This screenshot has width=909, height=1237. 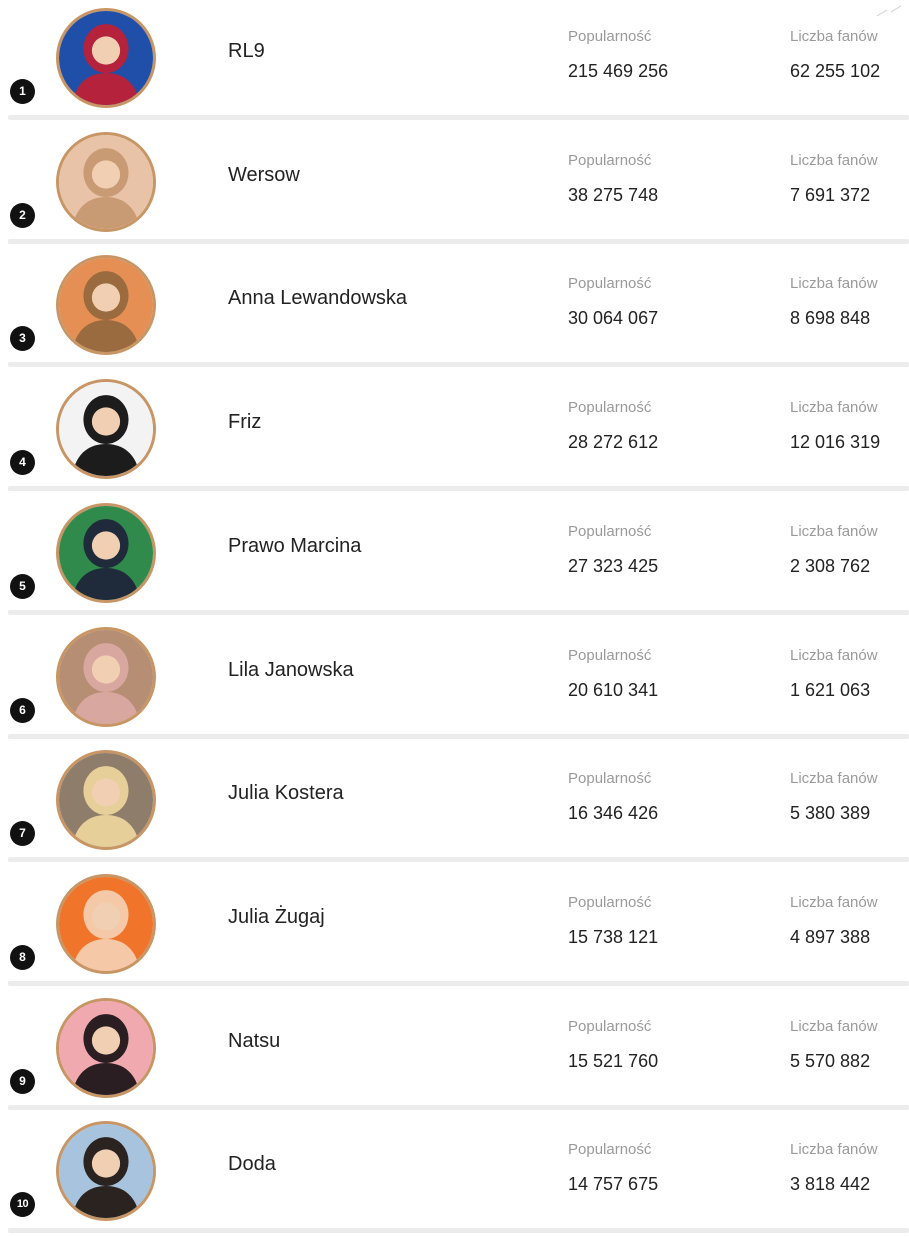 I want to click on fans-count-value: 5 380 389, so click(x=830, y=813).